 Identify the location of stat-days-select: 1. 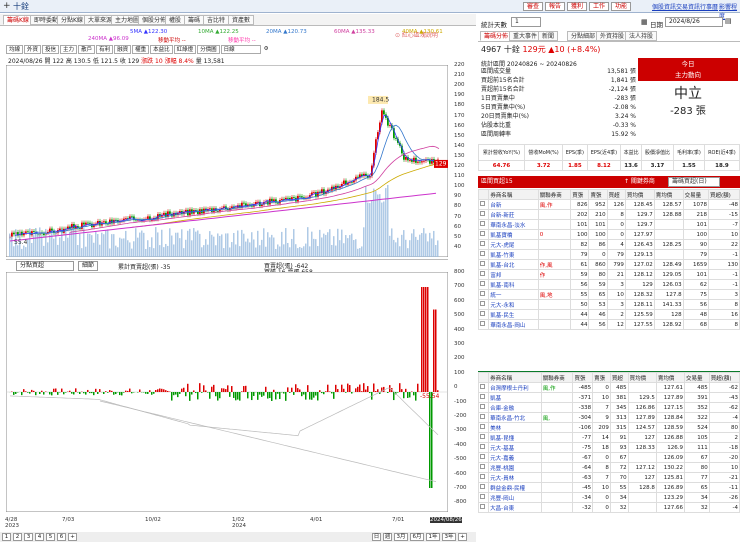
(526, 22).